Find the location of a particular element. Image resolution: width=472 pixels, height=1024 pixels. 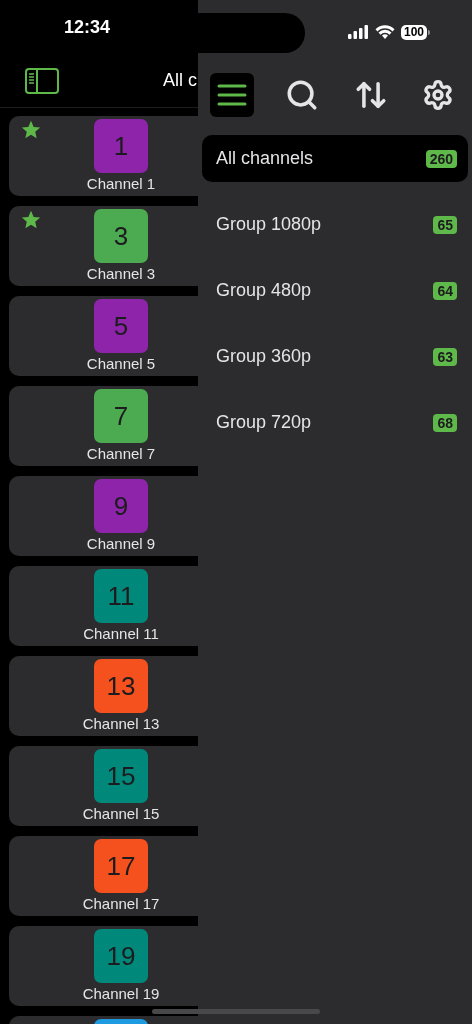

channel-number: 11 is located at coordinates (121, 596).